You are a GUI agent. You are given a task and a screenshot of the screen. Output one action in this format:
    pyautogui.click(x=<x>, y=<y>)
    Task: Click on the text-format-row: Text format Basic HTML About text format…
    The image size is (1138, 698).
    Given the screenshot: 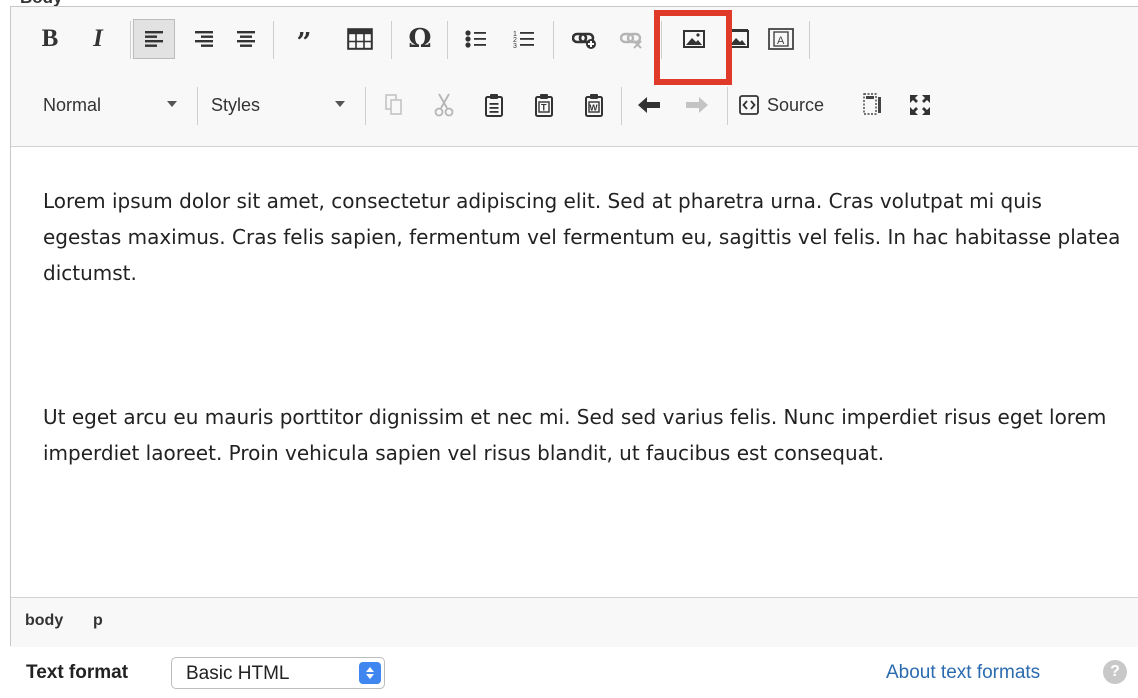 What is the action you would take?
    pyautogui.click(x=569, y=672)
    